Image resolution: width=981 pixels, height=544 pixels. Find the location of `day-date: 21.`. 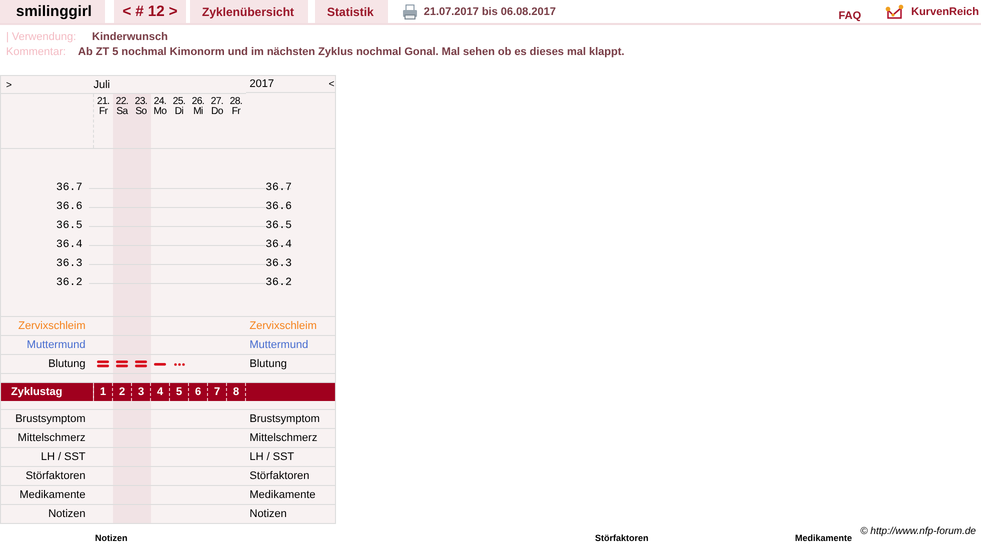

day-date: 21. is located at coordinates (103, 102).